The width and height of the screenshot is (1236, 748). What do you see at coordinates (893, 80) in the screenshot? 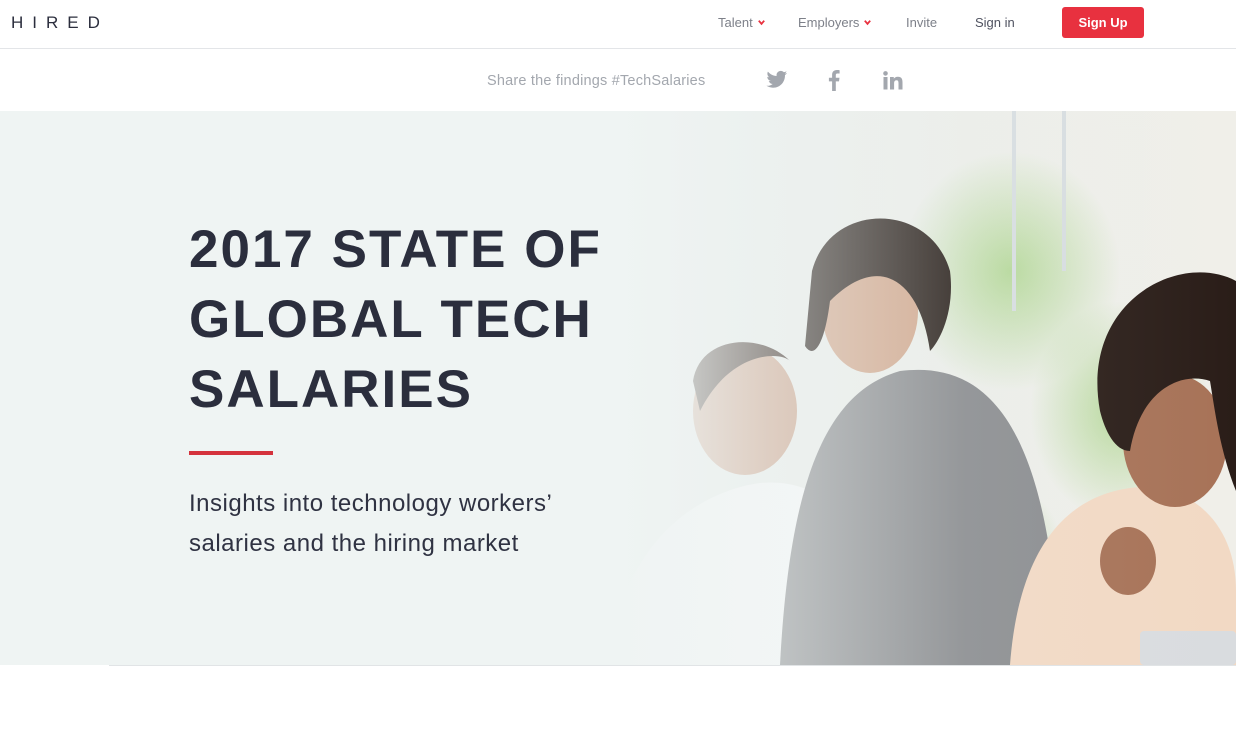
I see `linkedin-icon` at bounding box center [893, 80].